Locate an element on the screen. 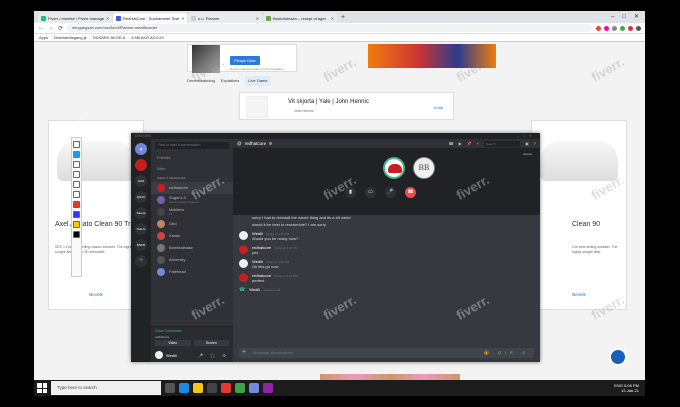 The image size is (680, 407). server-list: ◉ NOZ QSAC Sauna NotLG RNKR + is located at coordinates (141, 250).